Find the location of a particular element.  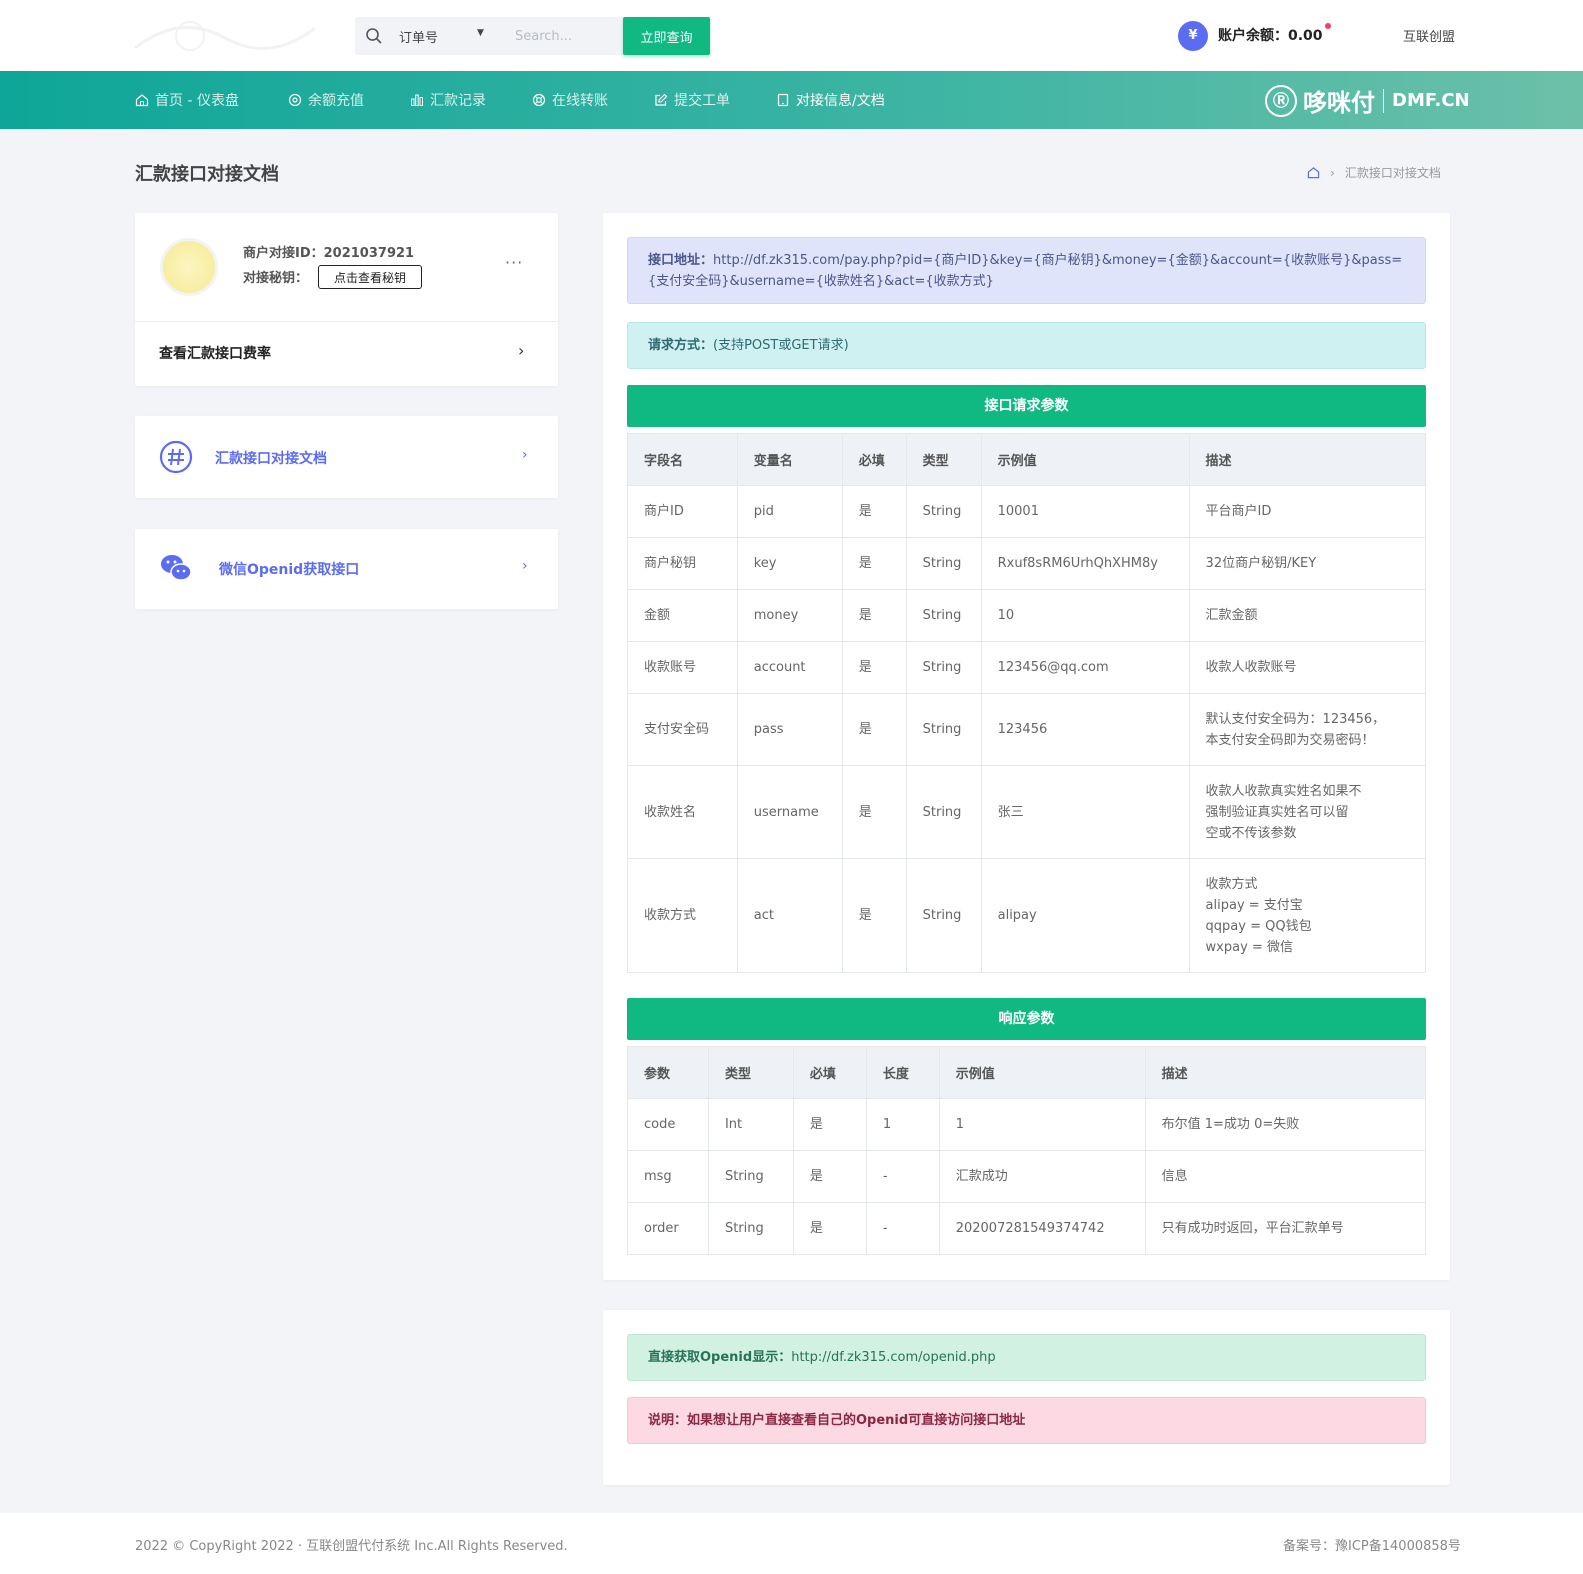

table-cell: key is located at coordinates (789, 563).